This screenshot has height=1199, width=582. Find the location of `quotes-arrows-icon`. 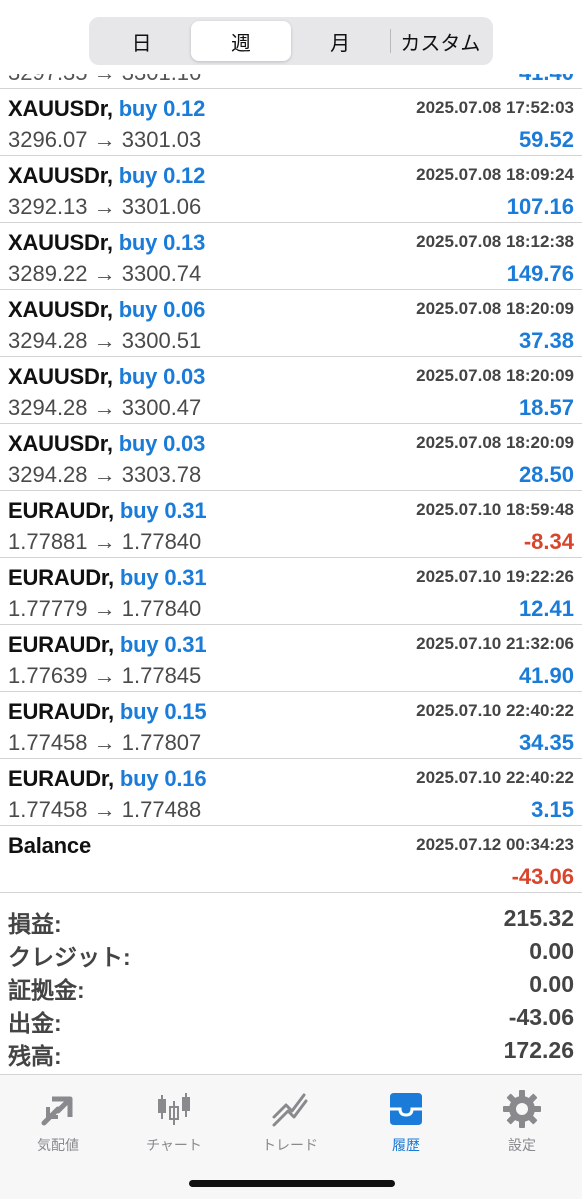

quotes-arrows-icon is located at coordinates (57, 1111).